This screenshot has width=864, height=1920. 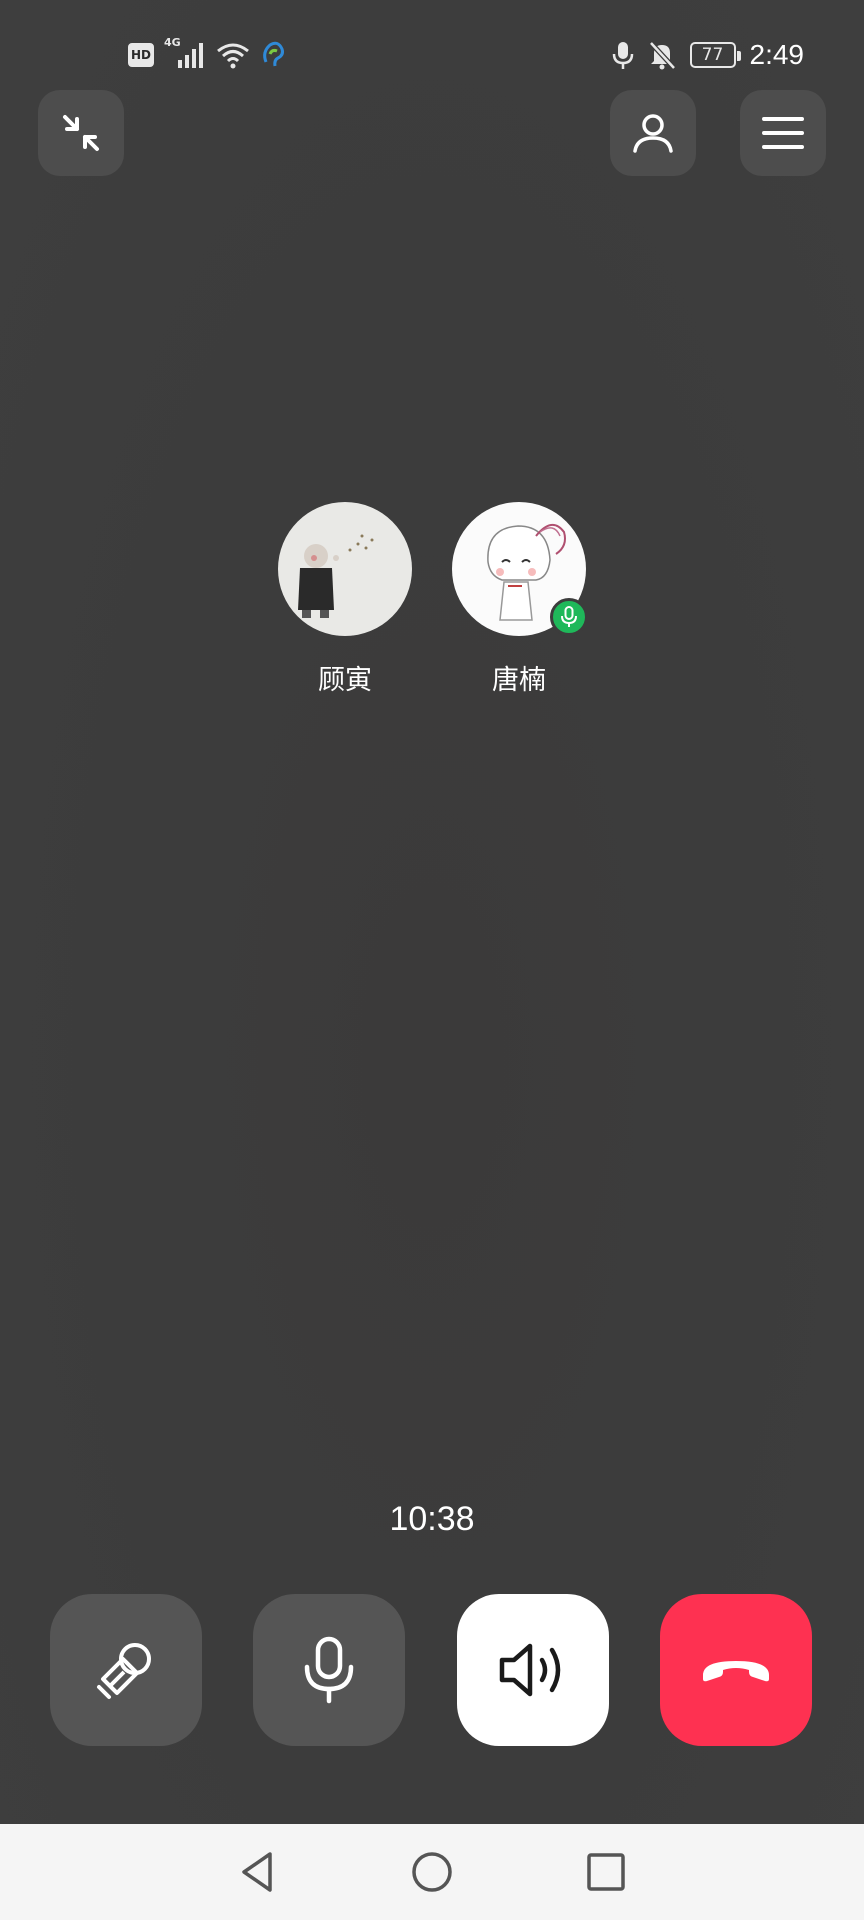 I want to click on back-icon, so click(x=258, y=1872).